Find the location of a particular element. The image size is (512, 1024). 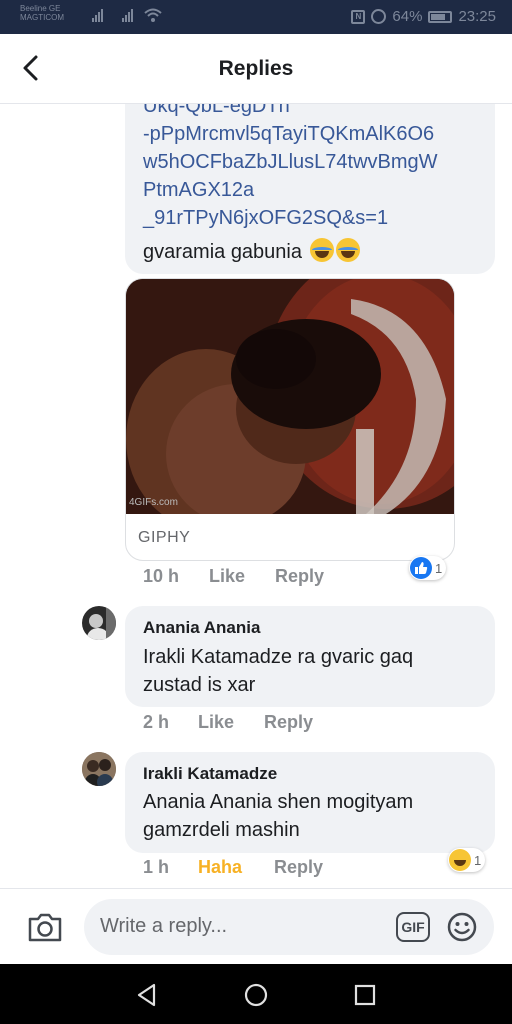

smiley-icon is located at coordinates (462, 927).